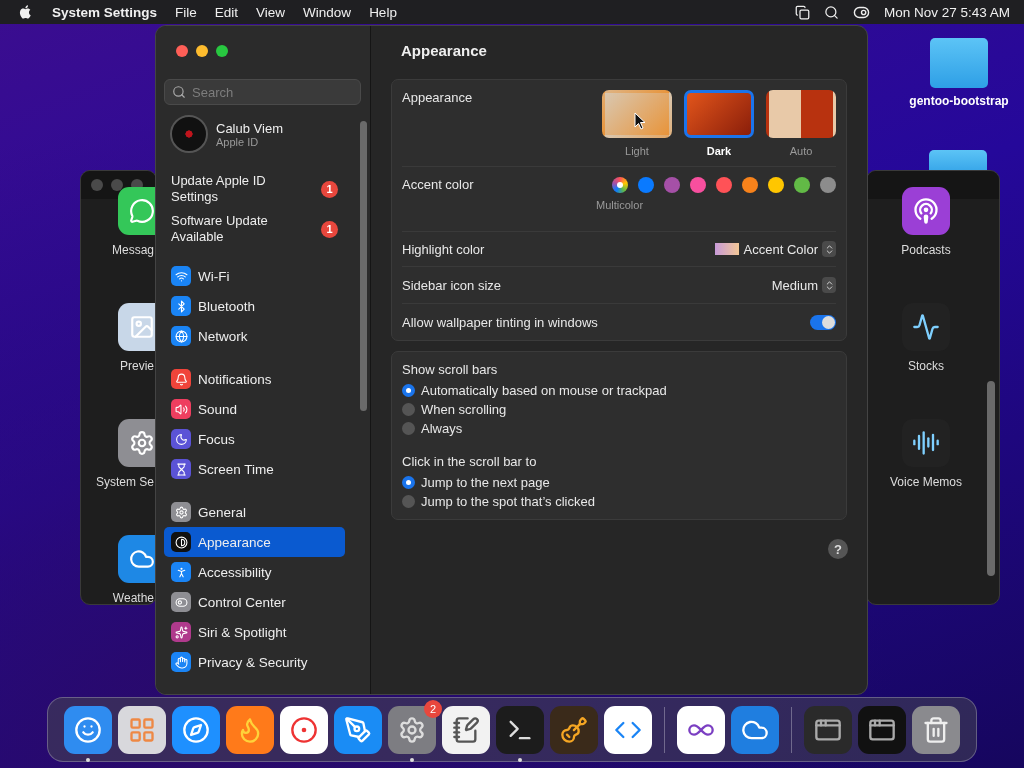 The image size is (1024, 768). Describe the element at coordinates (755, 729) in the screenshot. I see `cloud-app-icon` at that location.